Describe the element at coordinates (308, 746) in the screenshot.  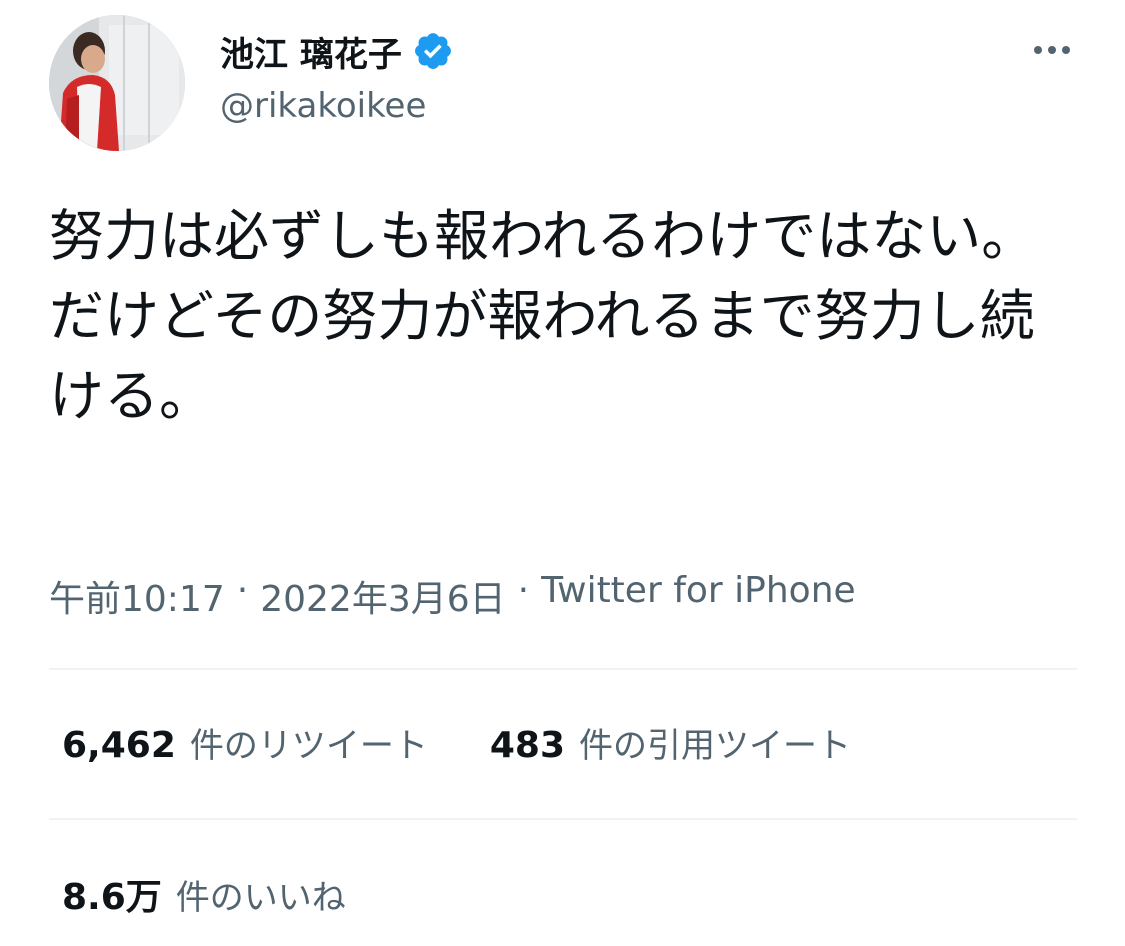
I see `retweet-label: 件のリツイート` at that location.